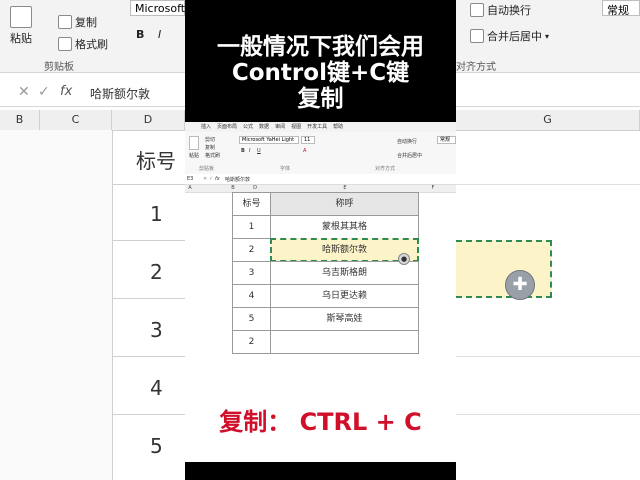 The image size is (640, 480). Describe the element at coordinates (65, 22) in the screenshot. I see `copy-icon` at that location.